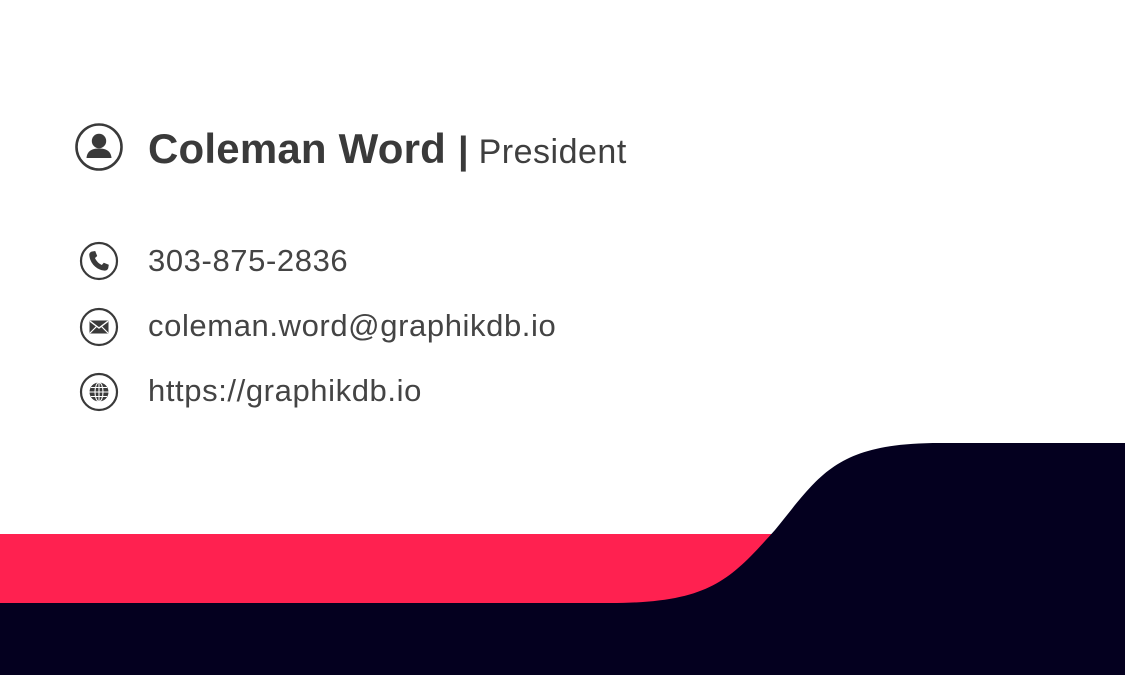 Image resolution: width=1125 pixels, height=675 pixels. I want to click on globe-icon, so click(99, 392).